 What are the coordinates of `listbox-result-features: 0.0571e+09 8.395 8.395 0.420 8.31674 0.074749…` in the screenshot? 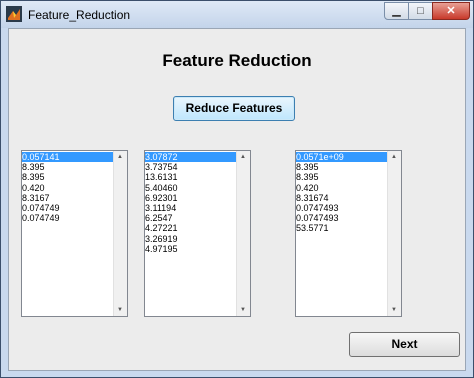 It's located at (348, 233).